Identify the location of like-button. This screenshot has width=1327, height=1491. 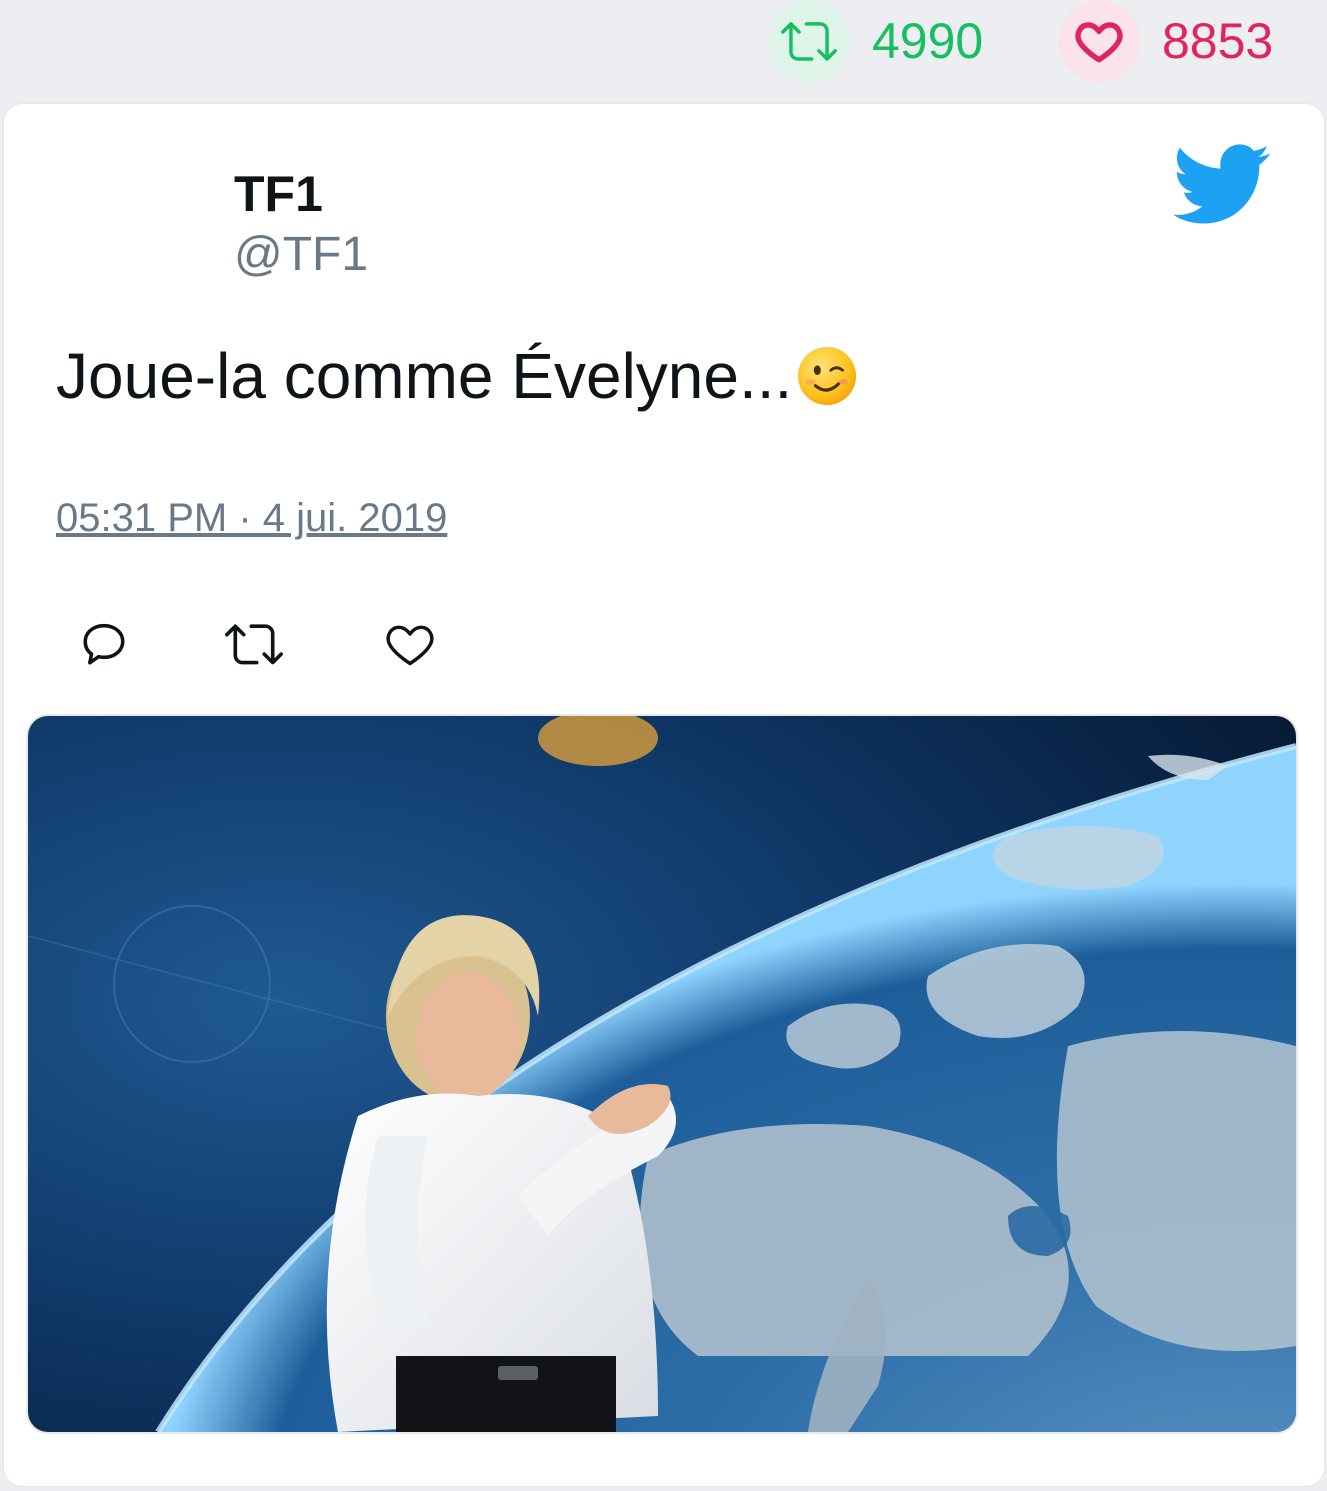
(410, 644).